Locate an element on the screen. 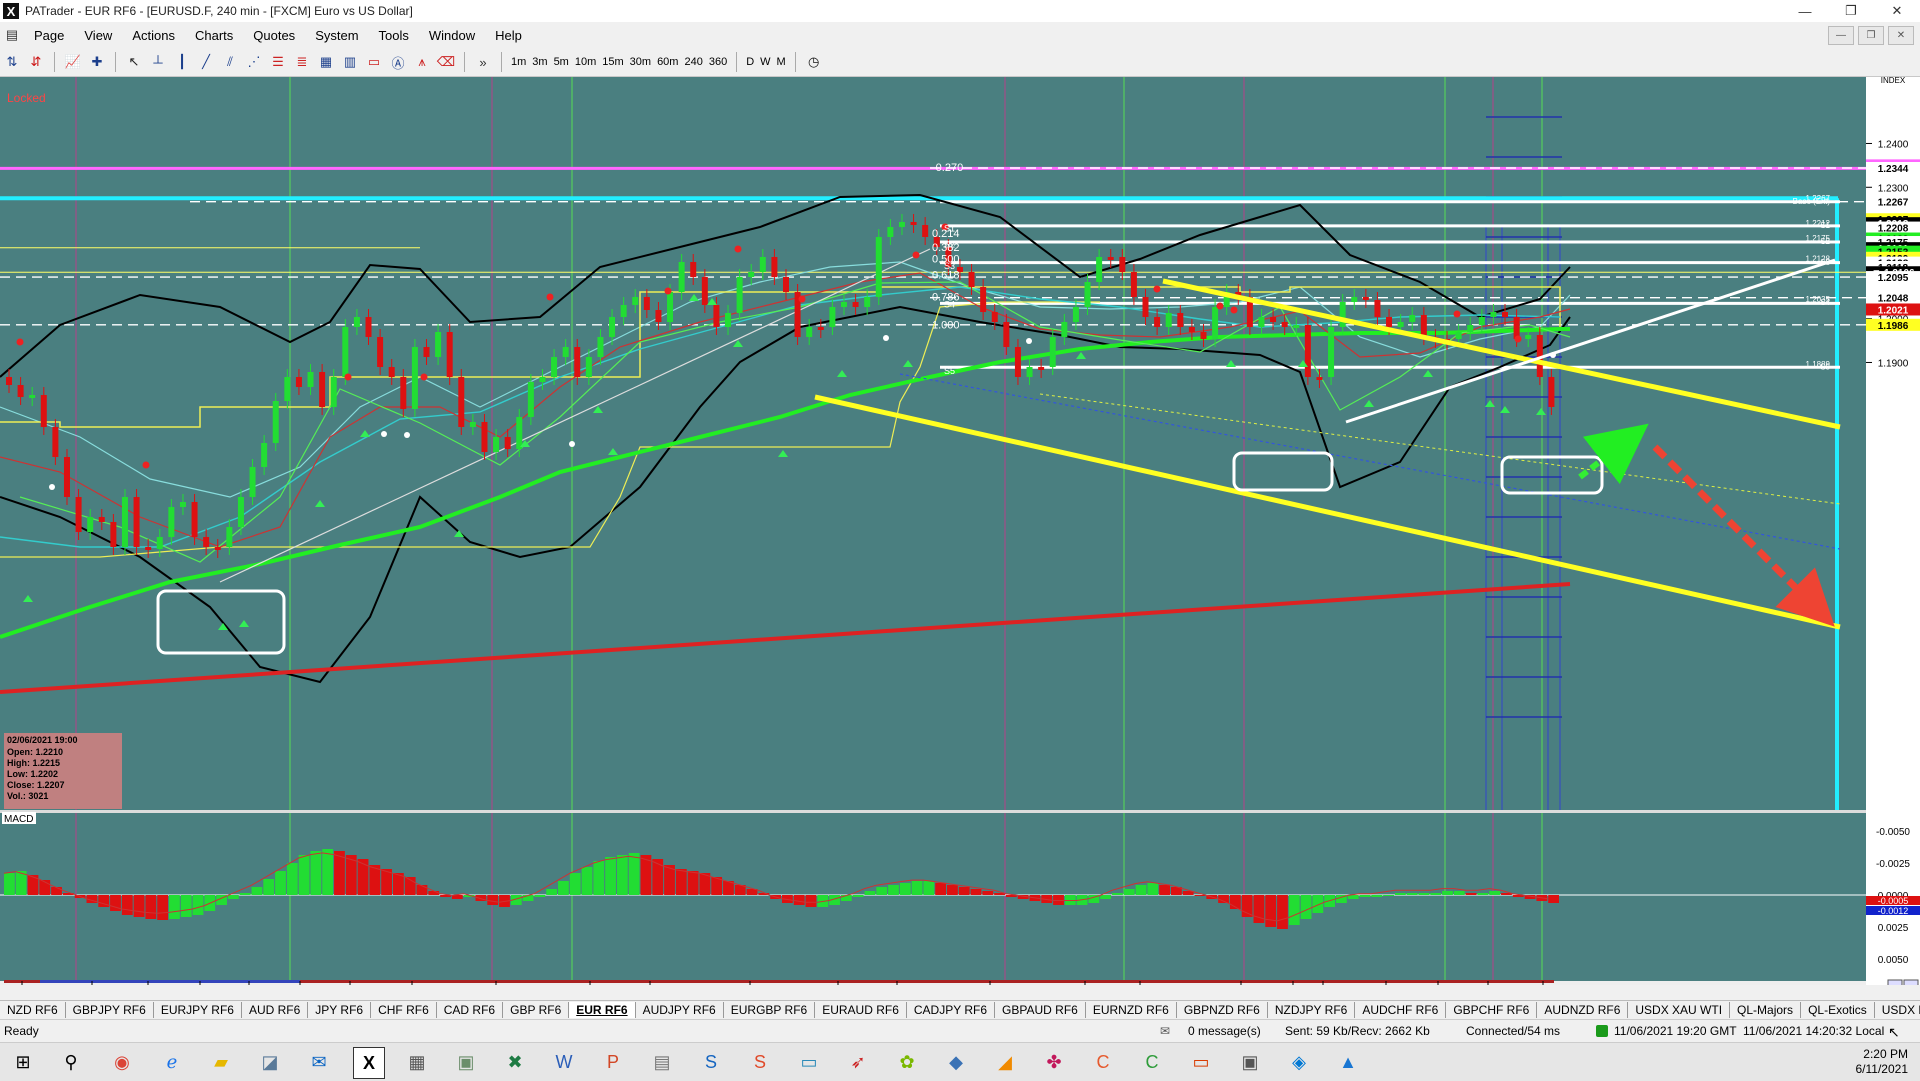 The height and width of the screenshot is (1081, 1920). tf-30m: 30m is located at coordinates (640, 62).